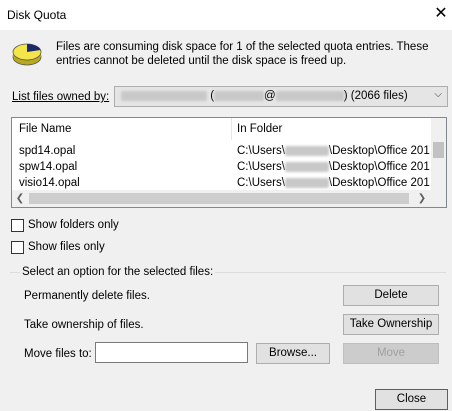  I want to click on delete-button: Delete, so click(391, 295).